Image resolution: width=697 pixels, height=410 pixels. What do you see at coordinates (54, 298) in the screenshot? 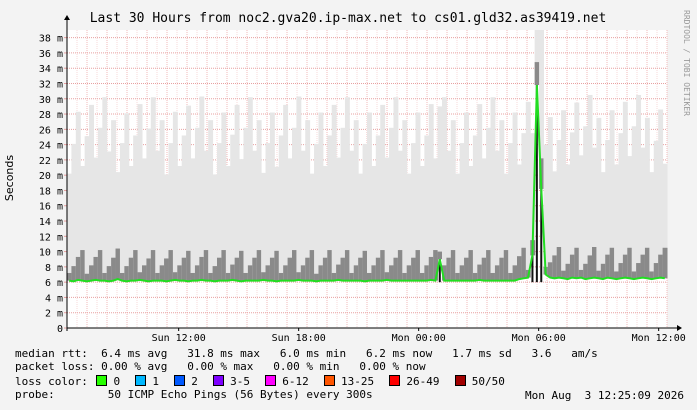
I see `y-tick-label: 4 m` at bounding box center [54, 298].